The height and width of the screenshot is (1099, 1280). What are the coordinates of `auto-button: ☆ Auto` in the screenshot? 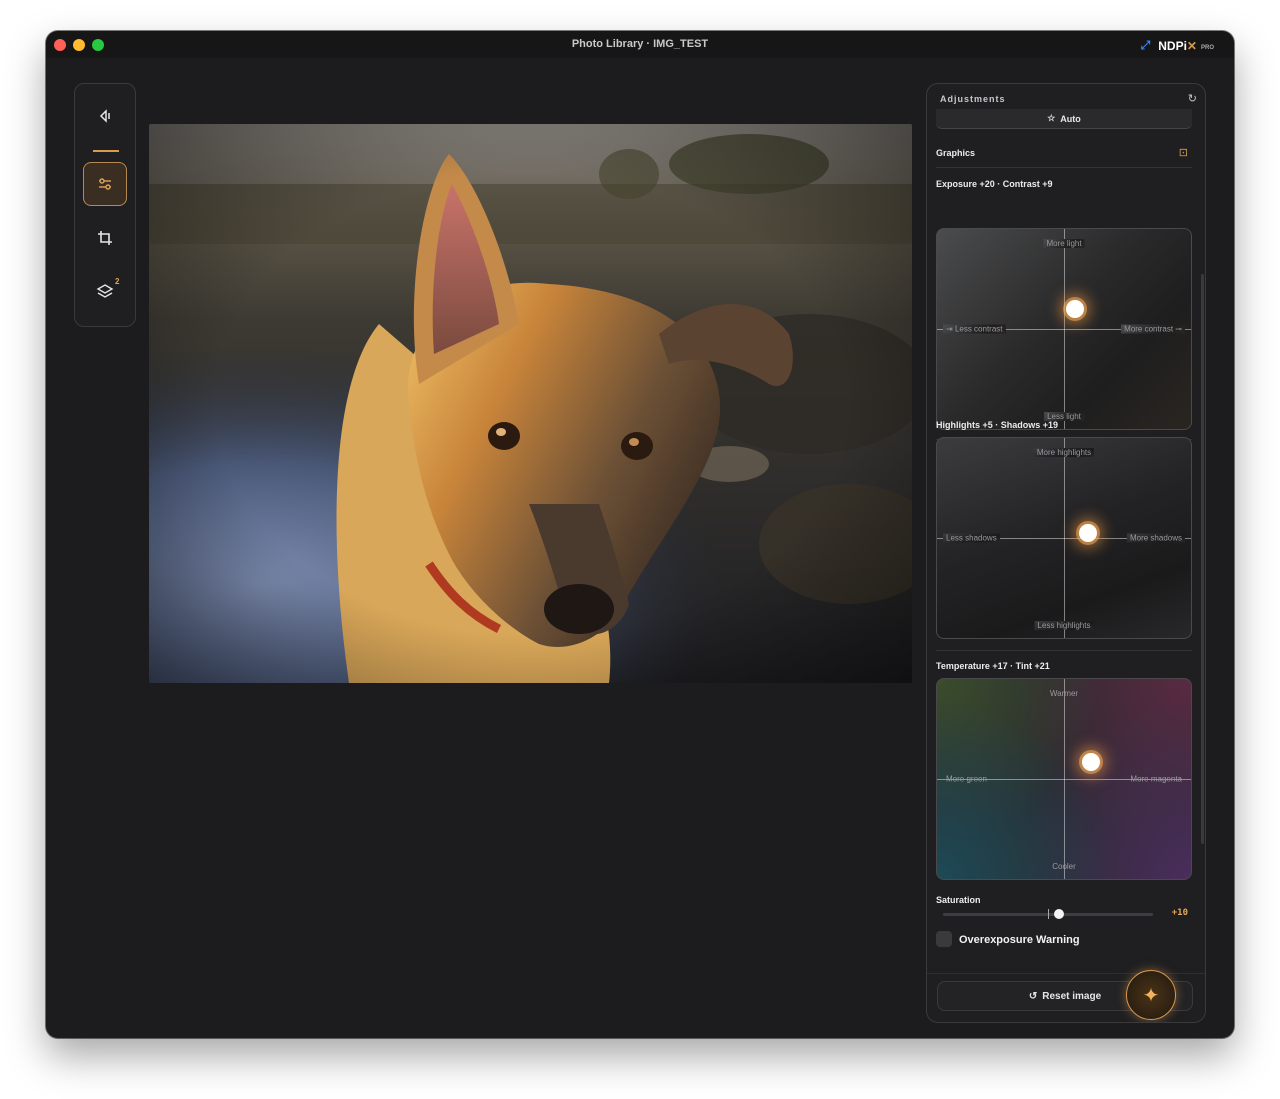 It's located at (1064, 119).